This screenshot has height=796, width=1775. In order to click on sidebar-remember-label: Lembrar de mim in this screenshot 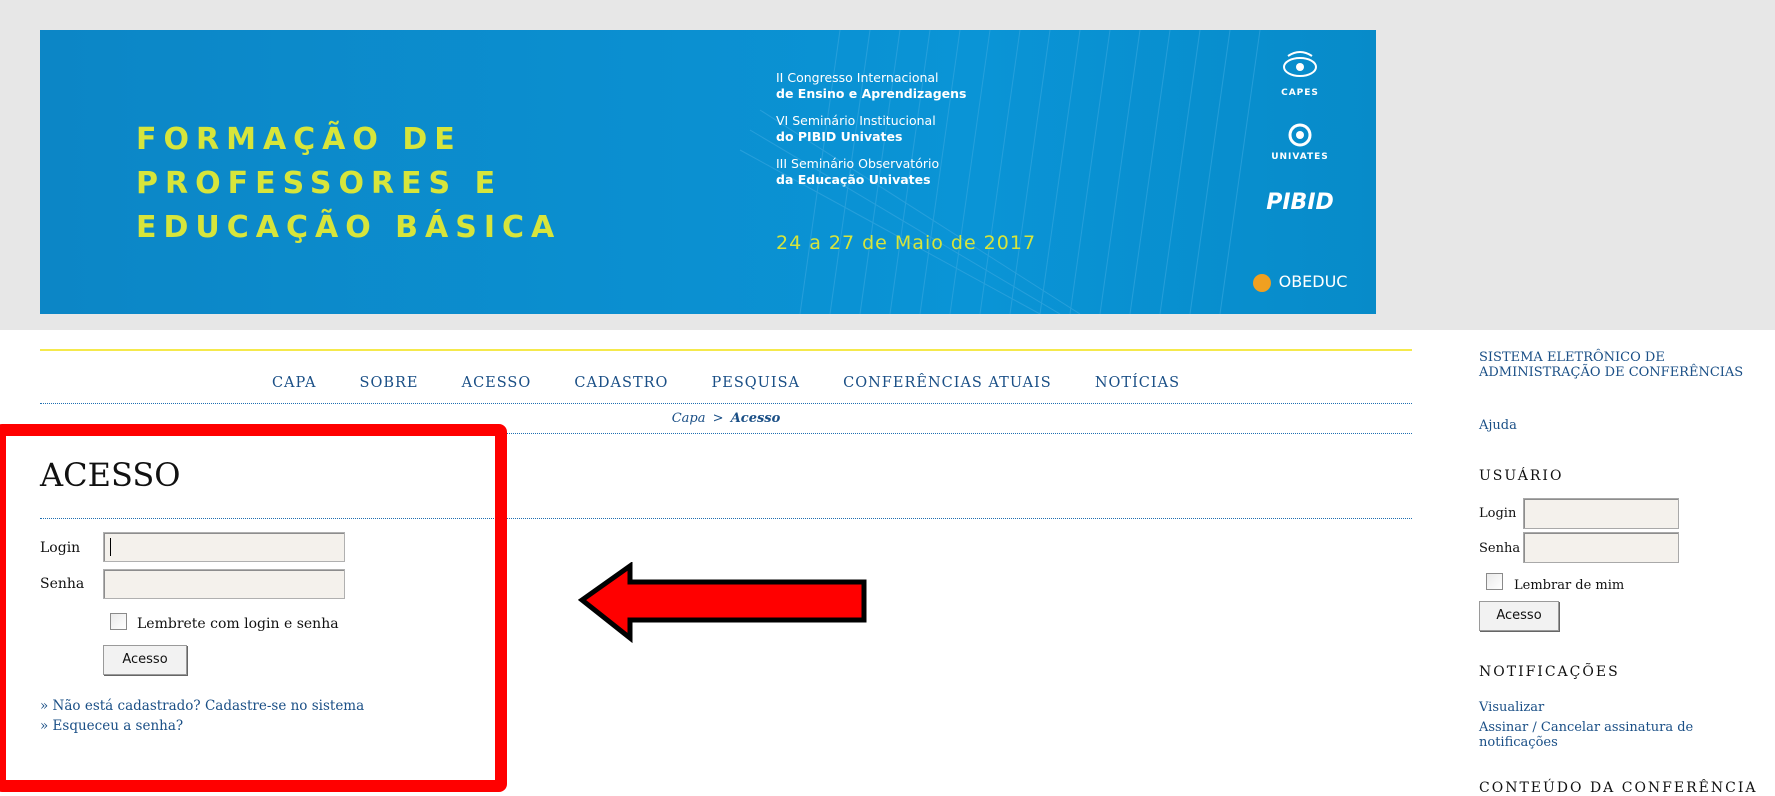, I will do `click(1569, 585)`.